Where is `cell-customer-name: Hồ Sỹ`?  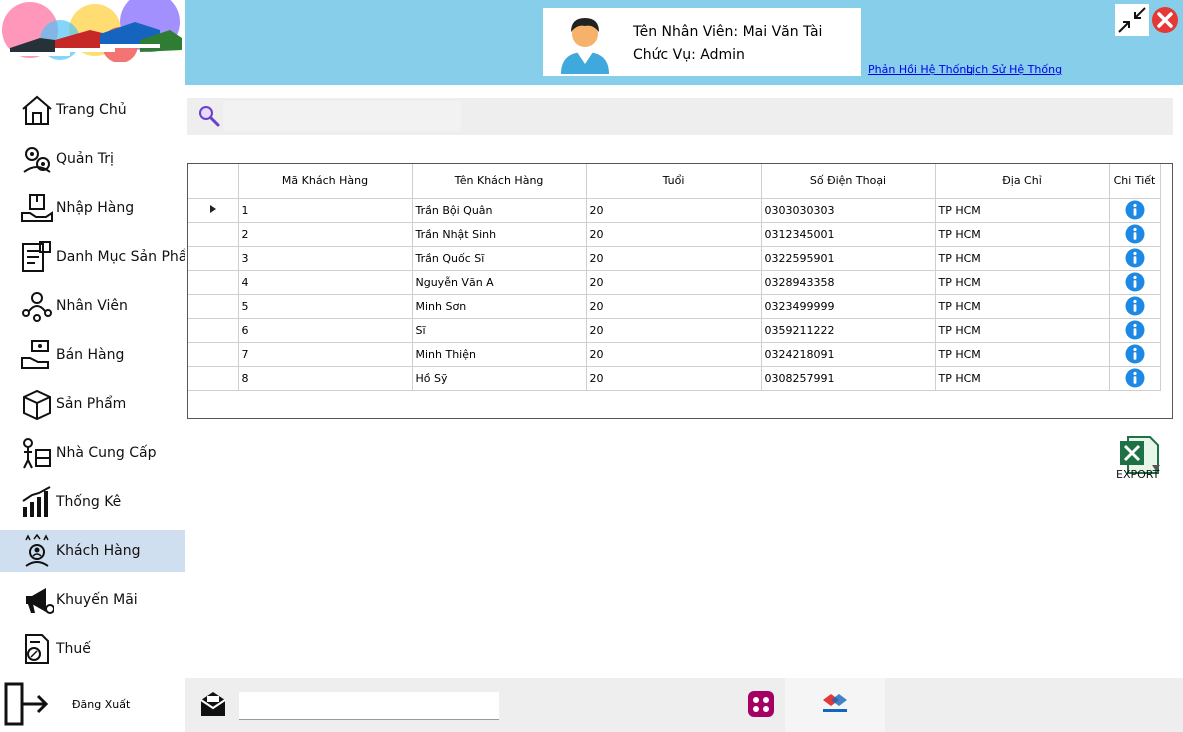
cell-customer-name: Hồ Sỹ is located at coordinates (499, 378).